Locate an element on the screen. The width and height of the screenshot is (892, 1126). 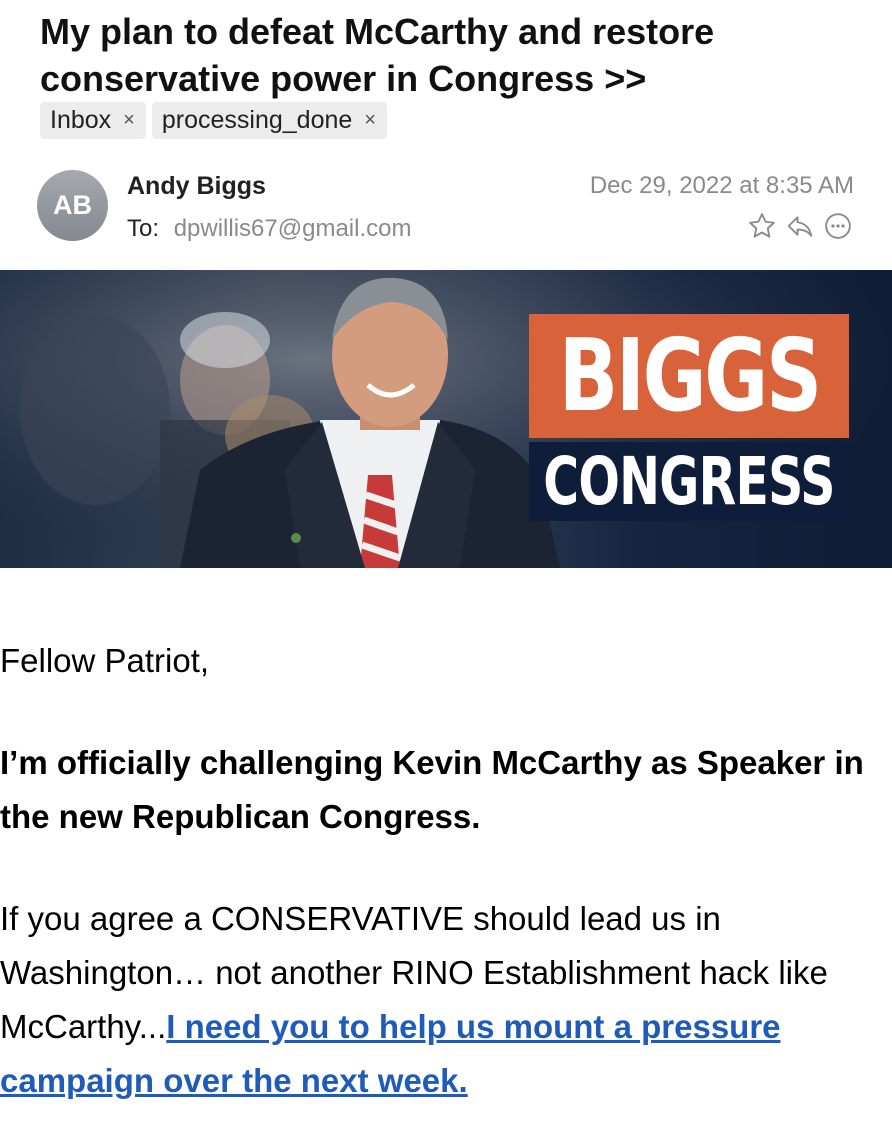
reply-icon is located at coordinates (800, 226).